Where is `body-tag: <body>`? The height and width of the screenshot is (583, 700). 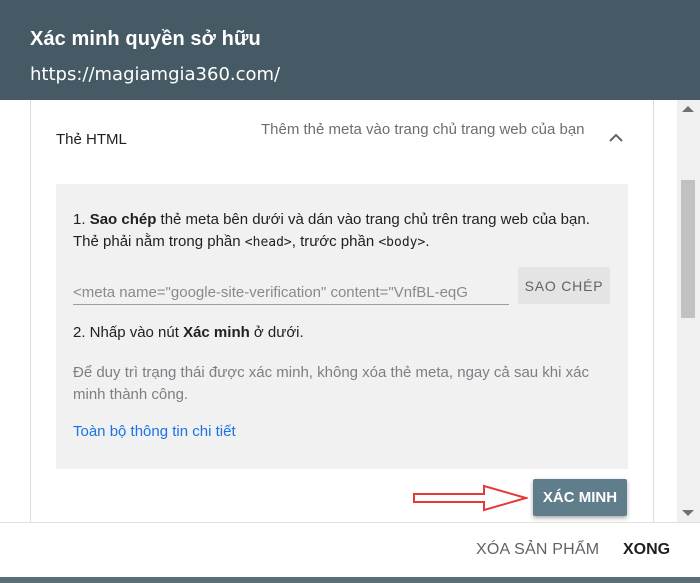 body-tag: <body> is located at coordinates (402, 242).